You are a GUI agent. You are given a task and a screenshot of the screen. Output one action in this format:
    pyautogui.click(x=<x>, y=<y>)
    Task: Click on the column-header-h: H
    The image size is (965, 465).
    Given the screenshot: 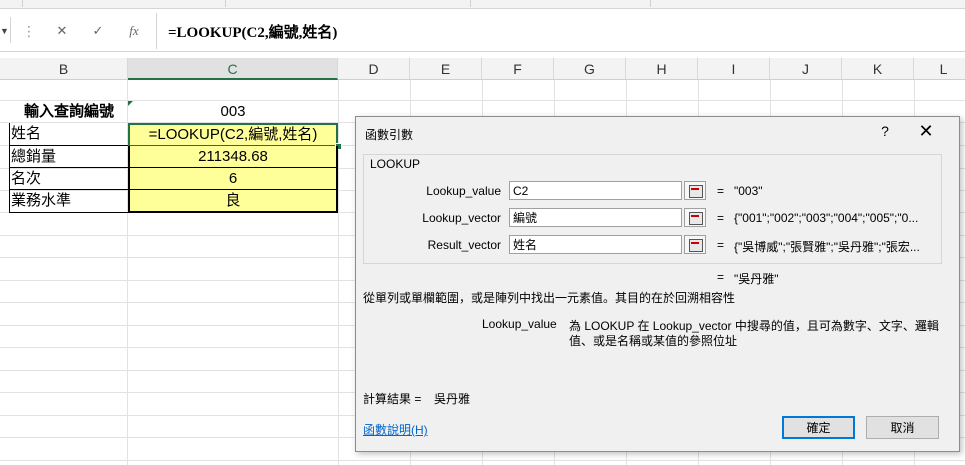 What is the action you would take?
    pyautogui.click(x=662, y=69)
    